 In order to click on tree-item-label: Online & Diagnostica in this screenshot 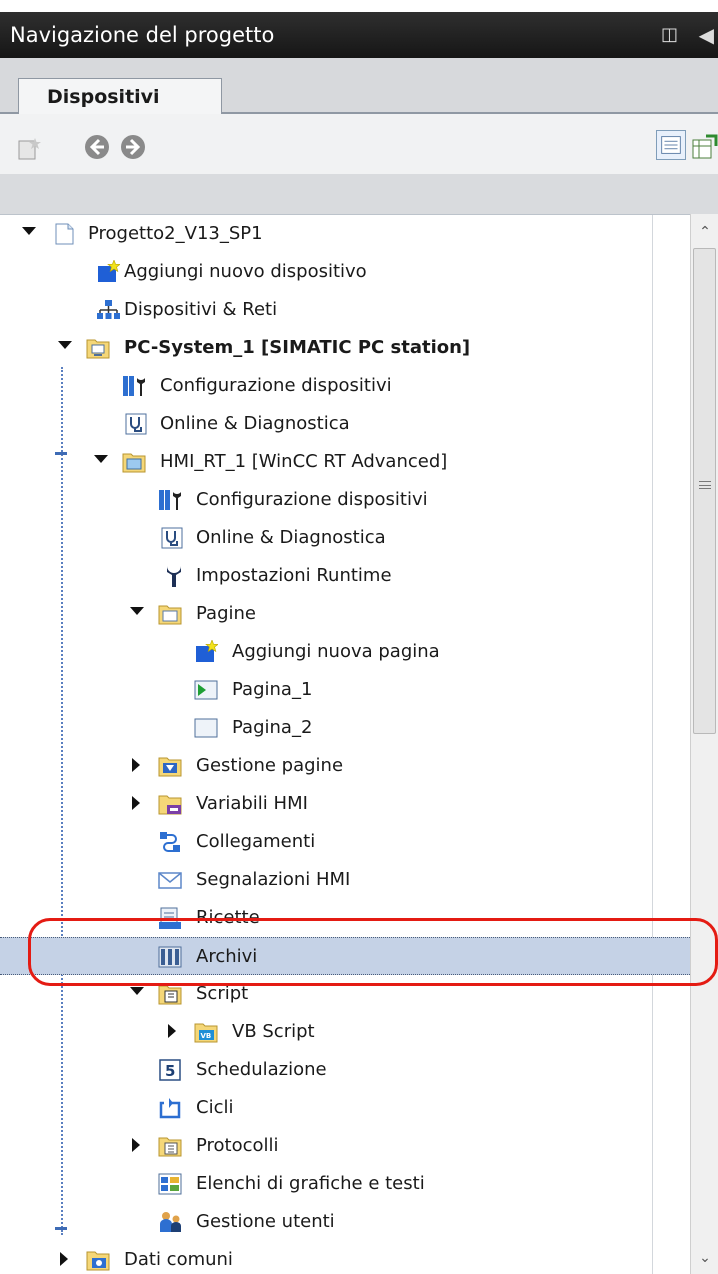, I will do `click(291, 537)`.